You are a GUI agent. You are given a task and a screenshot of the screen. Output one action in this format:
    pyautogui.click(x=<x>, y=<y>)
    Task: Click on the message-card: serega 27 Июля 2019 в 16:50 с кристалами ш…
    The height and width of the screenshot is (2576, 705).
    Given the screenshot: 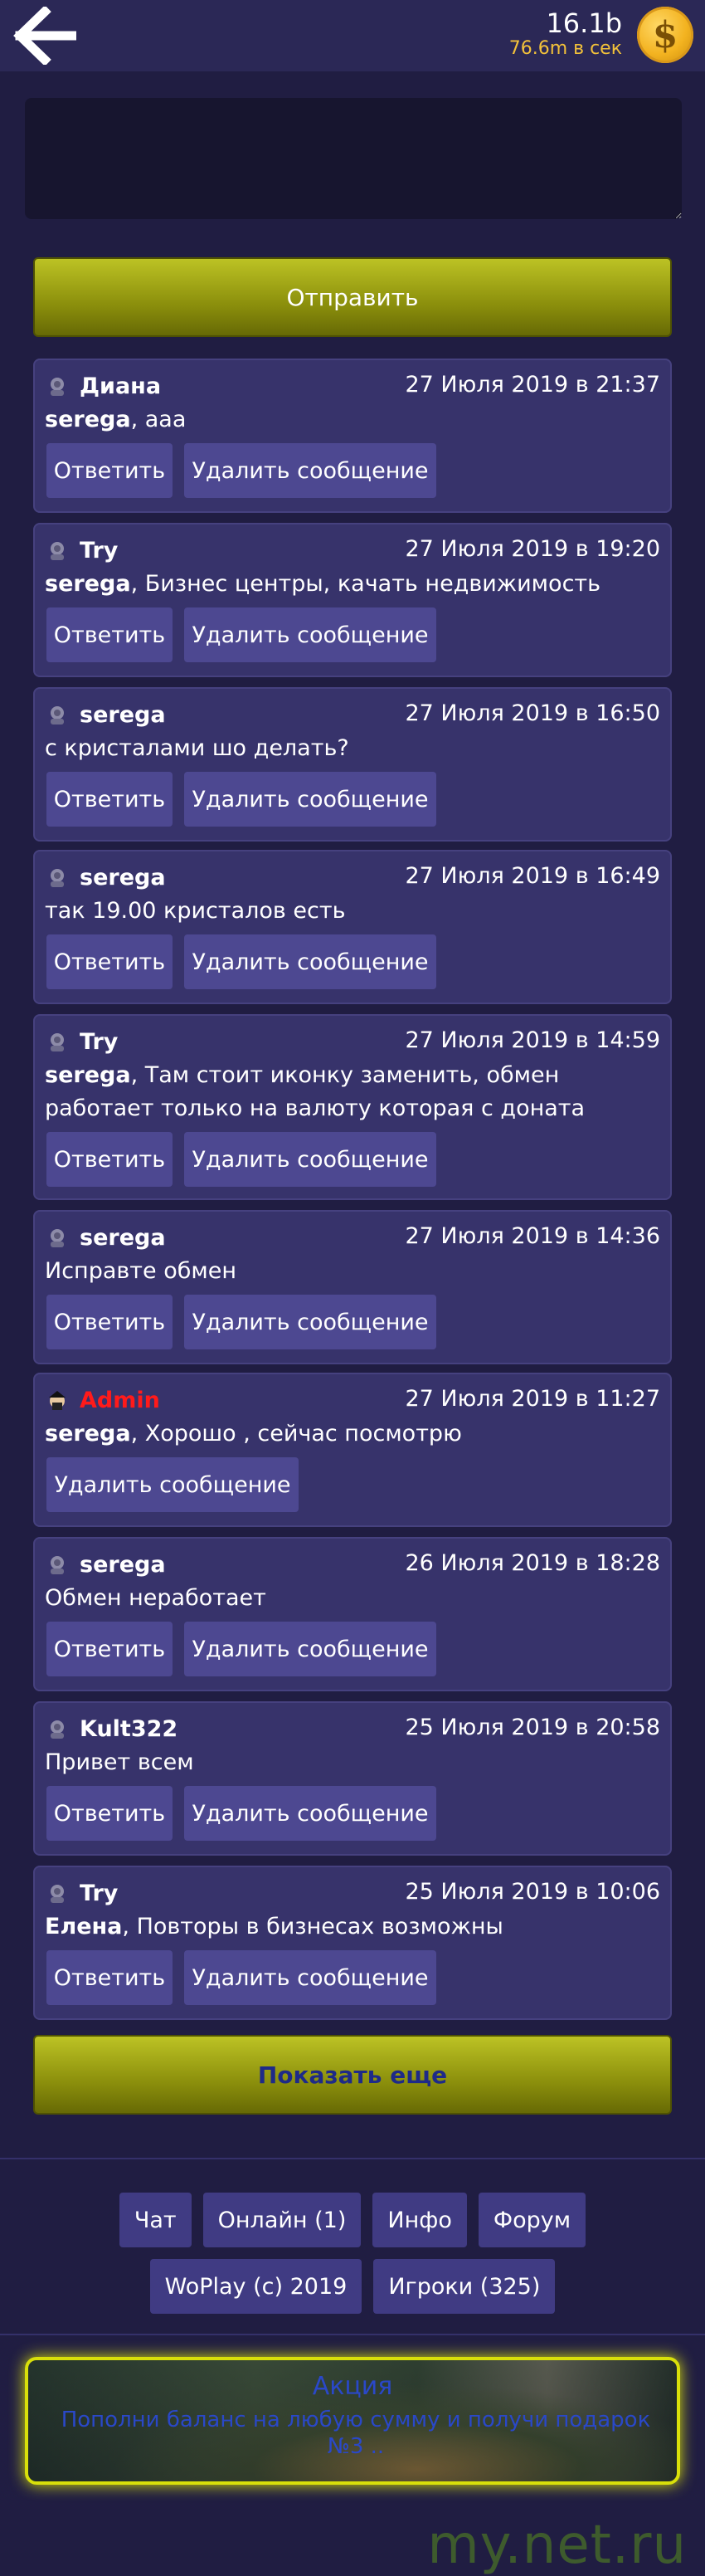 What is the action you would take?
    pyautogui.click(x=352, y=765)
    